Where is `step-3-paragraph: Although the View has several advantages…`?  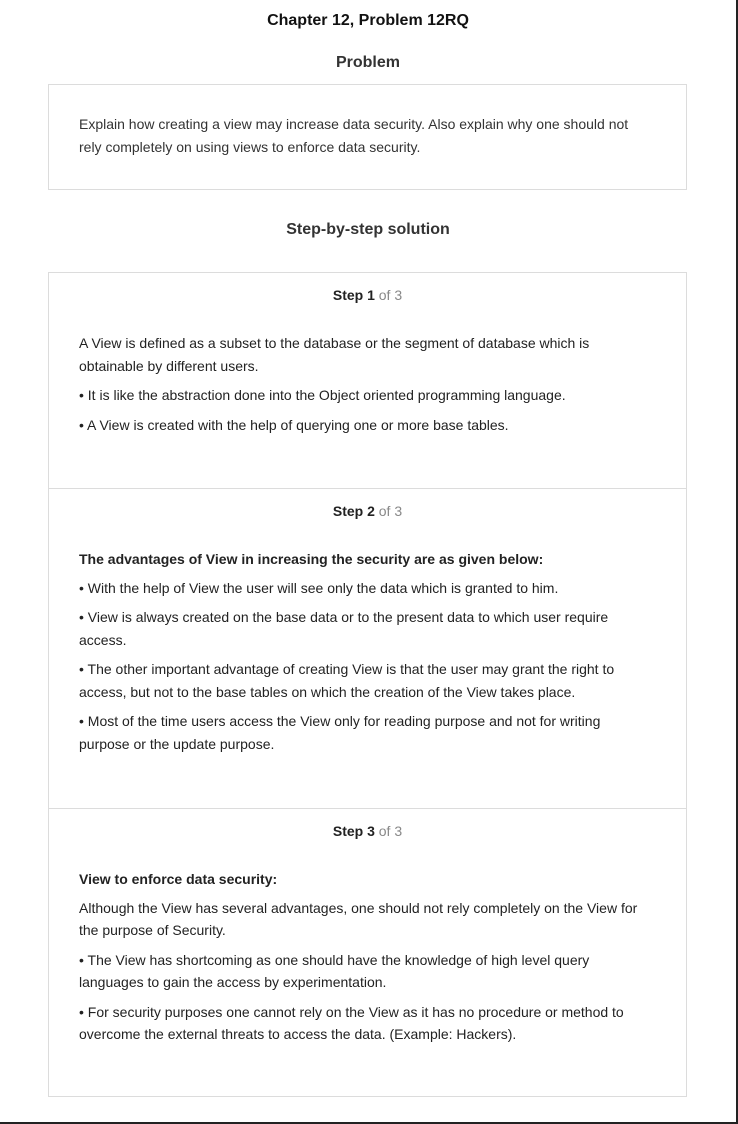 step-3-paragraph: Although the View has several advantages… is located at coordinates (358, 919).